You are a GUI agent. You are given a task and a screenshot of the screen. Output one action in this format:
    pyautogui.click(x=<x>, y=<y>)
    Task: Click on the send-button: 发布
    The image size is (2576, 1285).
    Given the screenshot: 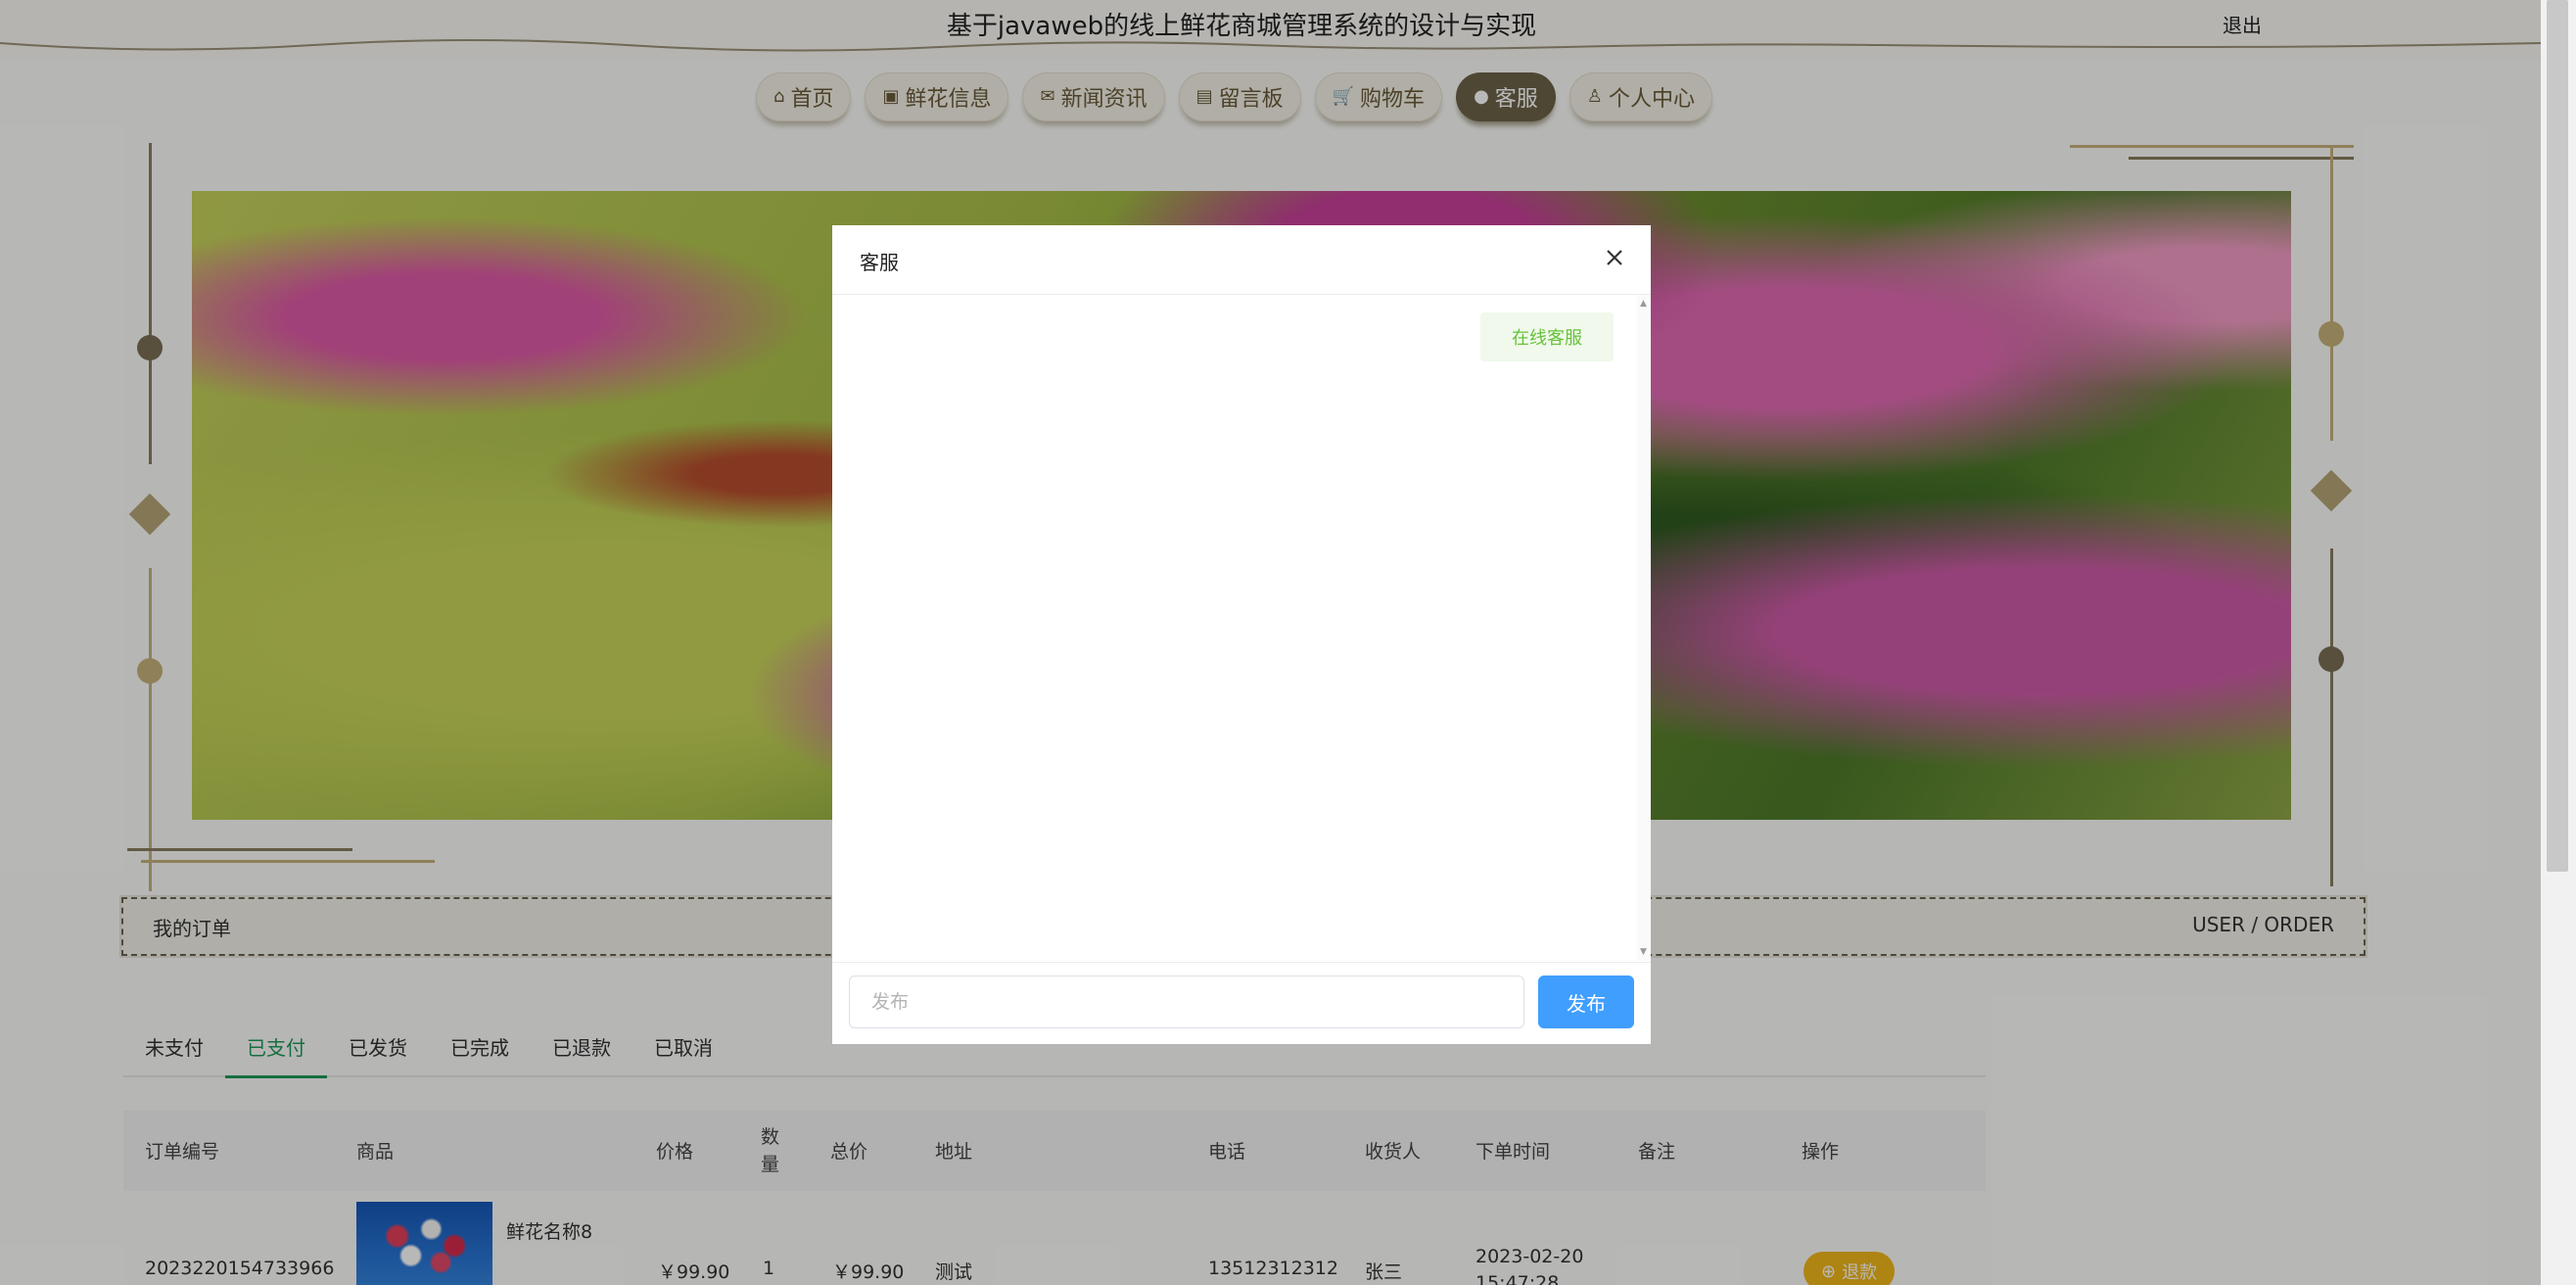 What is the action you would take?
    pyautogui.click(x=1586, y=1002)
    